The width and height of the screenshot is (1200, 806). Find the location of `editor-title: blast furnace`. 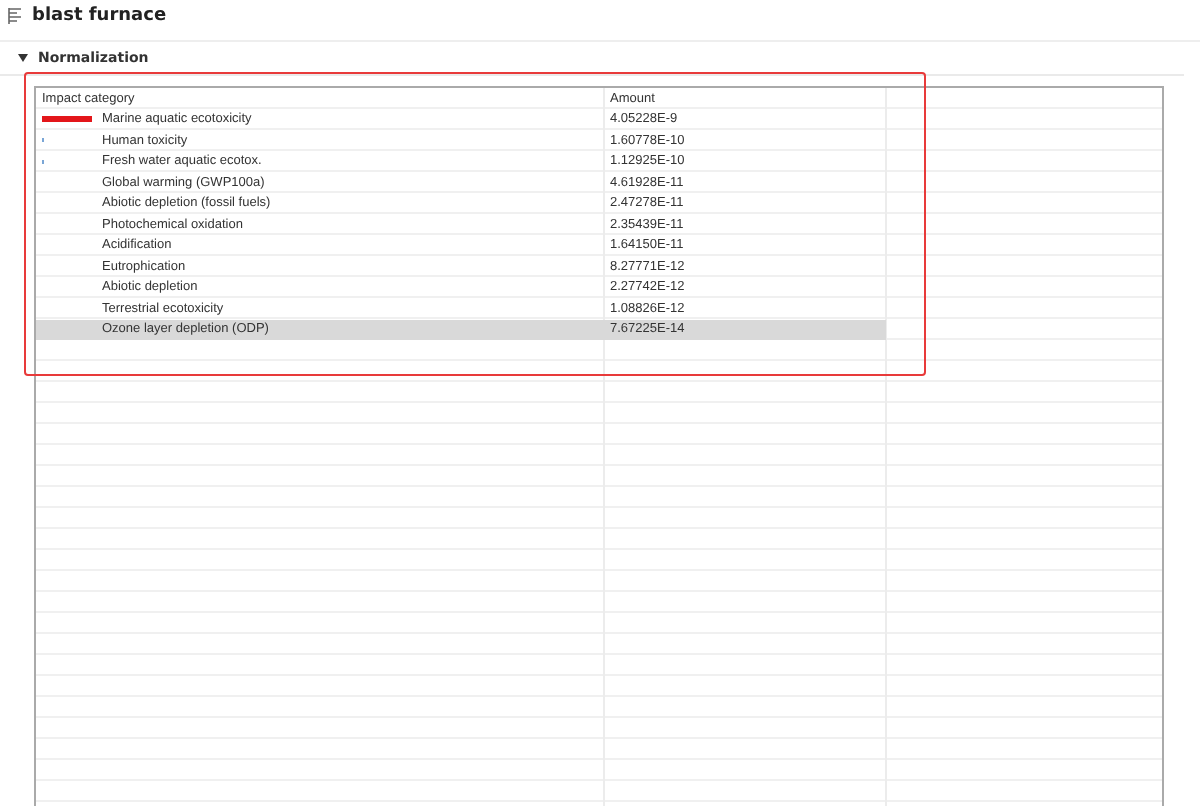

editor-title: blast furnace is located at coordinates (99, 15).